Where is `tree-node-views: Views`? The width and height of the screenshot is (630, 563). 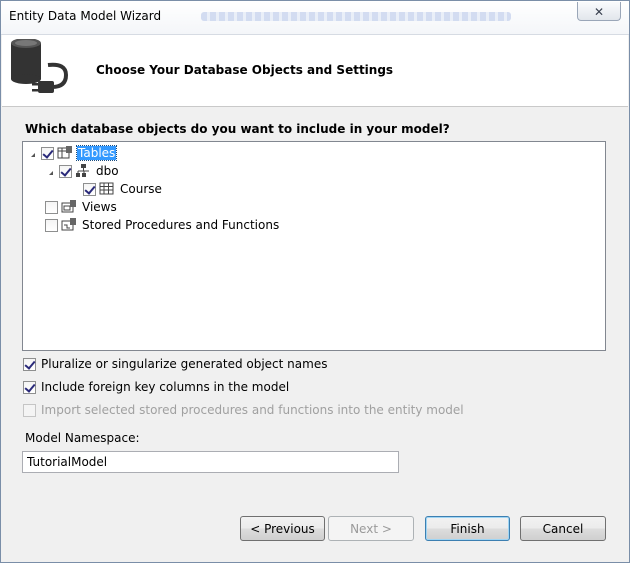 tree-node-views: Views is located at coordinates (81, 207).